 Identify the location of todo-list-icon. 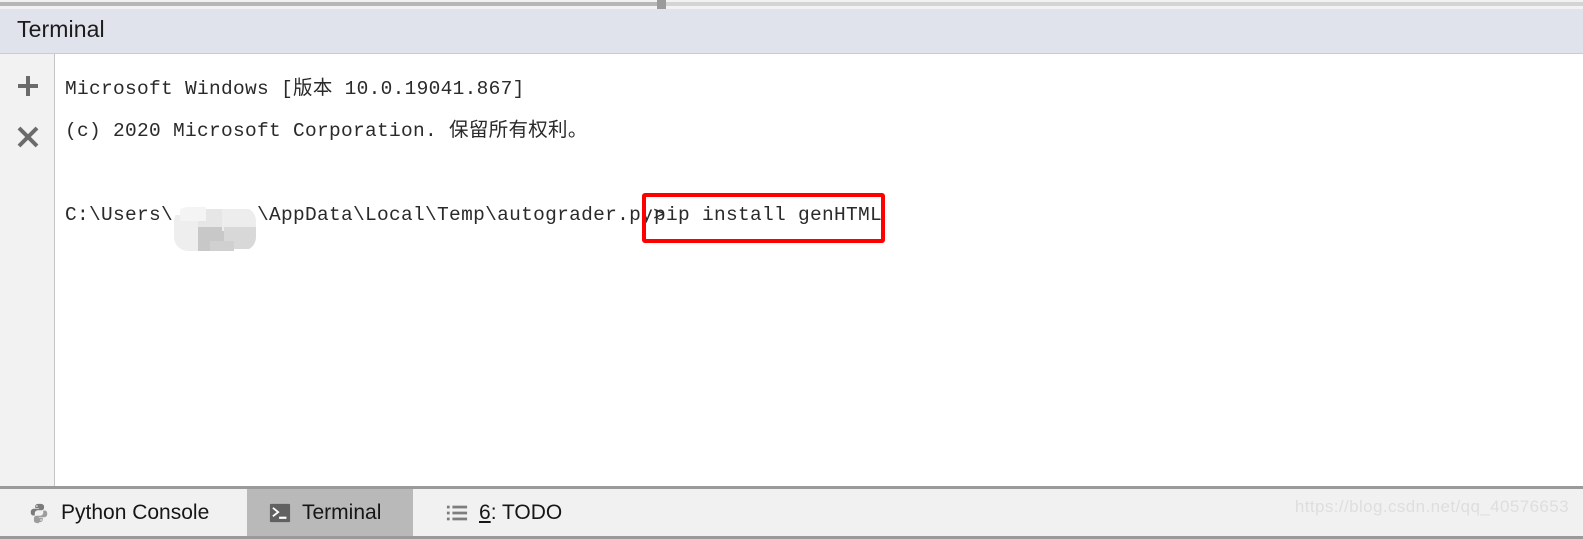
(457, 513).